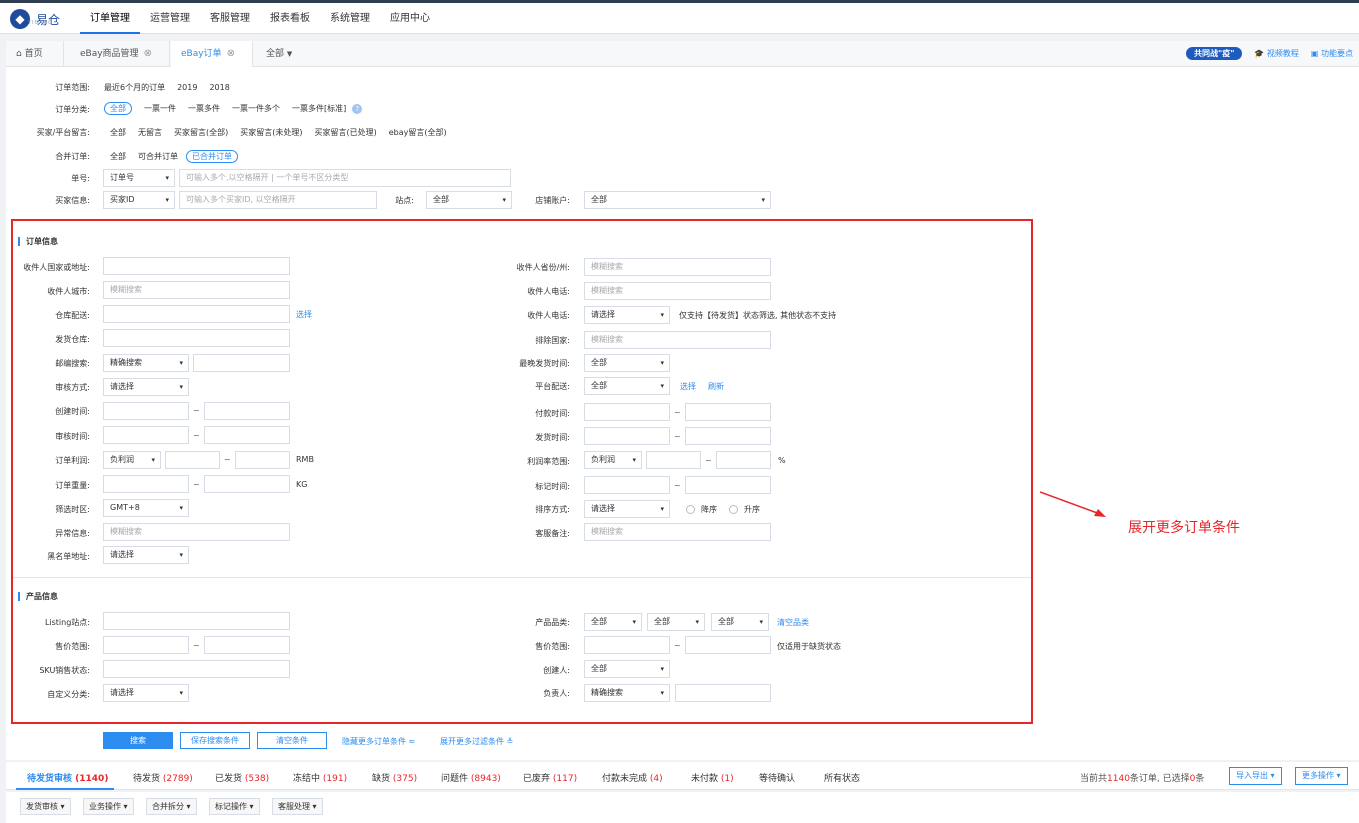 This screenshot has width=1359, height=823. What do you see at coordinates (271, 132) in the screenshot?
I see `message-option: 买家留言(未处理)` at bounding box center [271, 132].